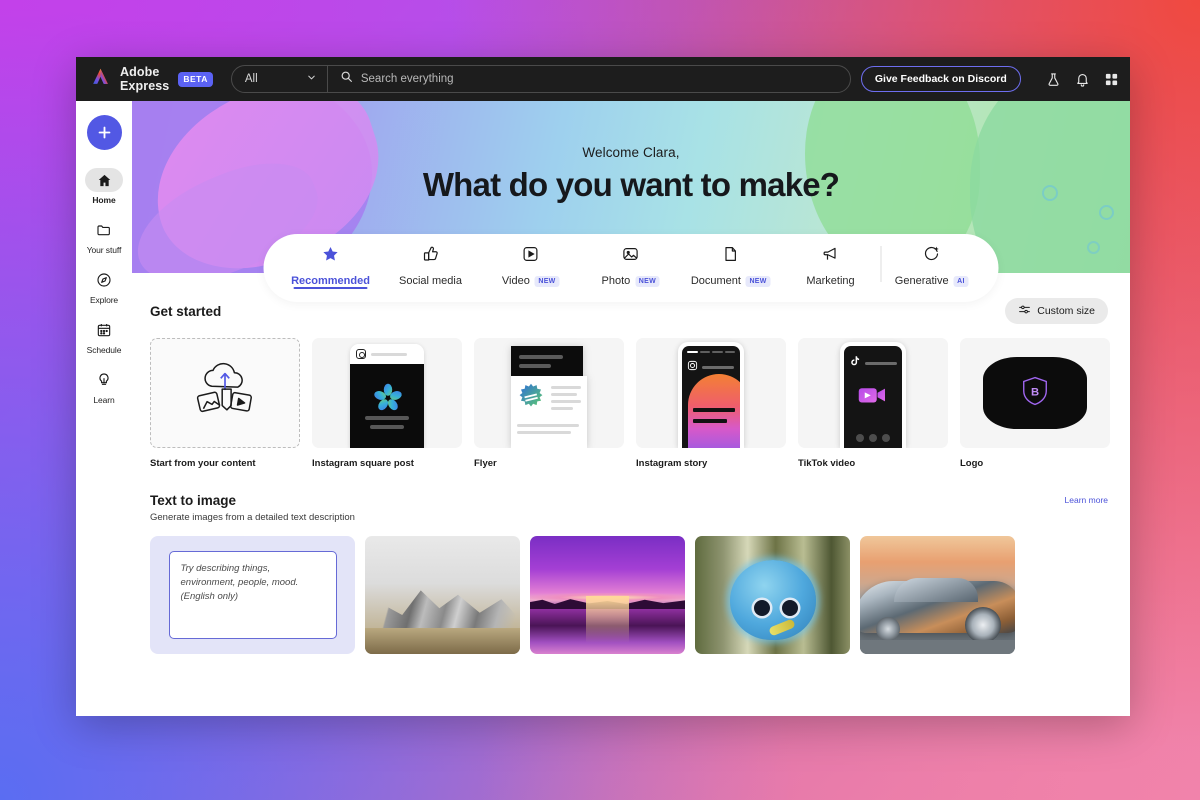 This screenshot has height=800, width=1200. I want to click on sidebar-label-explore: Explore, so click(104, 300).